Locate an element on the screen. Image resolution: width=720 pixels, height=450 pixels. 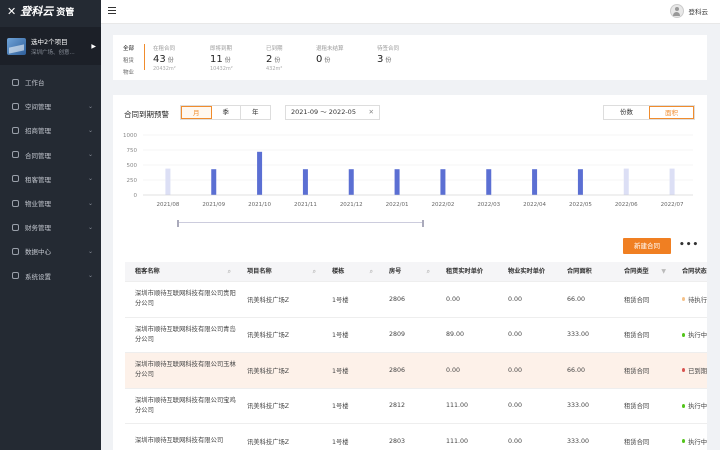
column-header: 租客名称 ⌕ is located at coordinates (181, 271).